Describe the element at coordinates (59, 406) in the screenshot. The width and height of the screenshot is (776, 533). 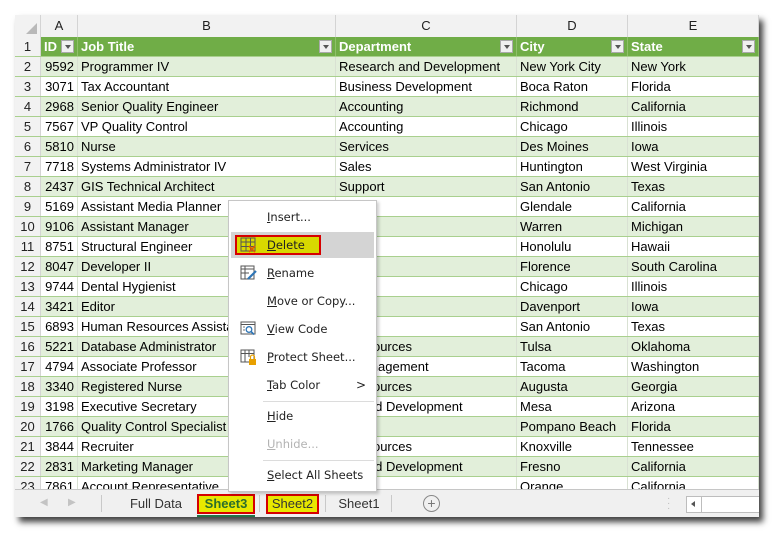
I see `cell-id: 3198` at that location.